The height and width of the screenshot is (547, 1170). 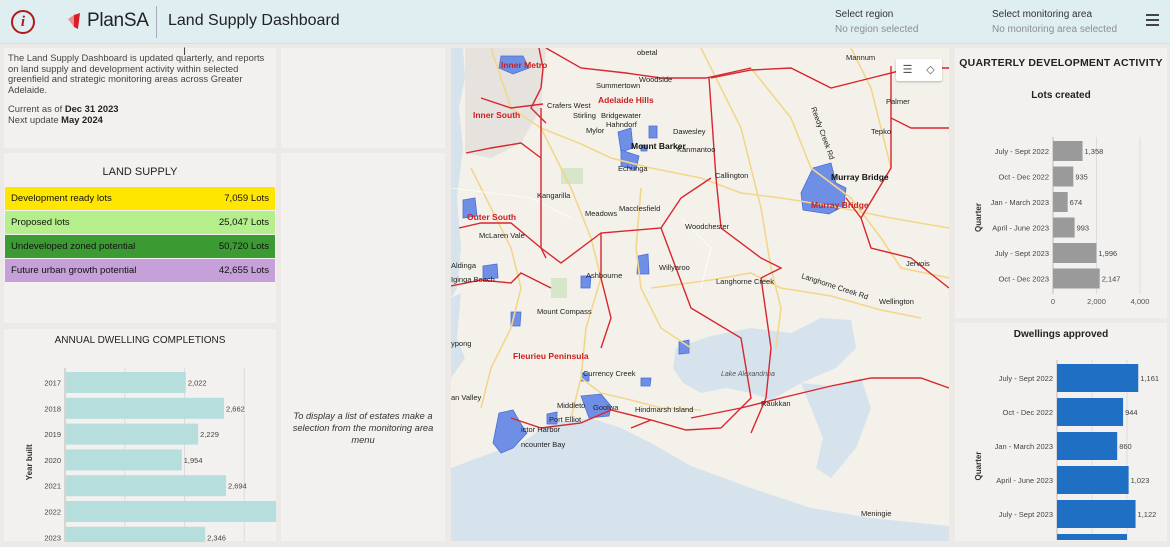 What do you see at coordinates (860, 57) in the screenshot?
I see `svg-text: Mannum` at bounding box center [860, 57].